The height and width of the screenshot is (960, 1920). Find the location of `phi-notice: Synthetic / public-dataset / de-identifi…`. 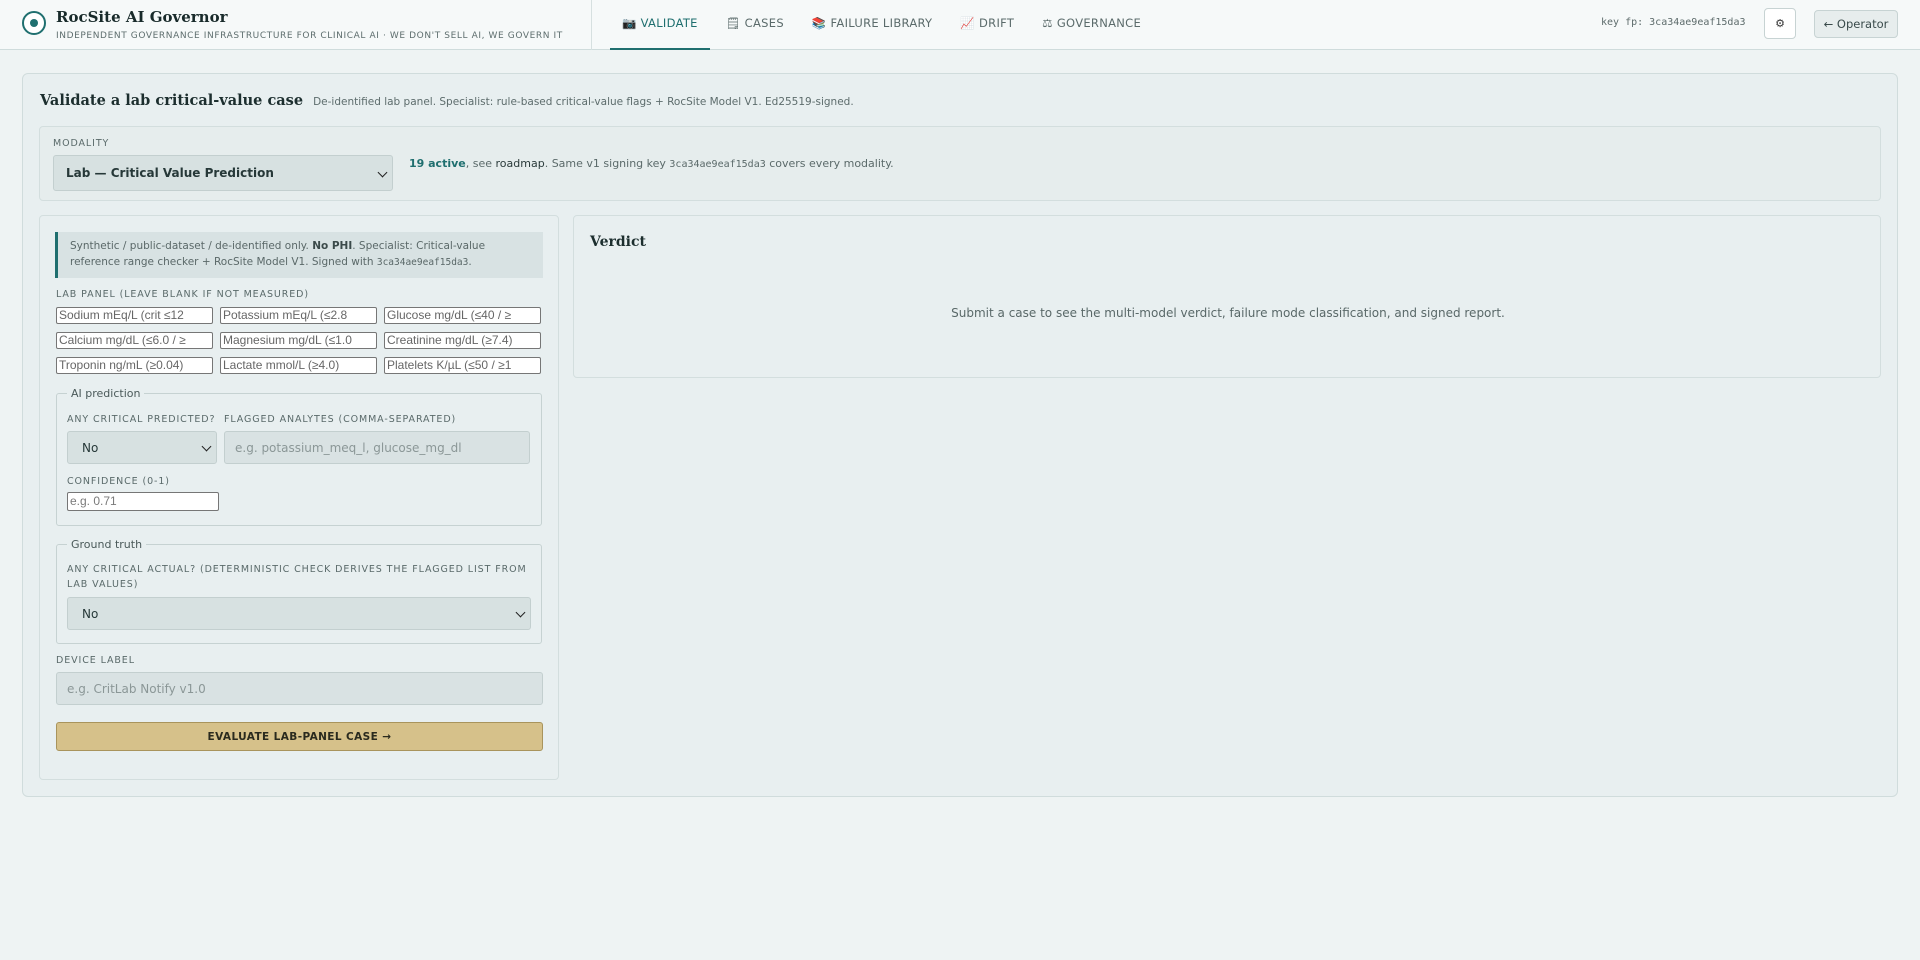

phi-notice: Synthetic / public-dataset / de-identifi… is located at coordinates (299, 255).